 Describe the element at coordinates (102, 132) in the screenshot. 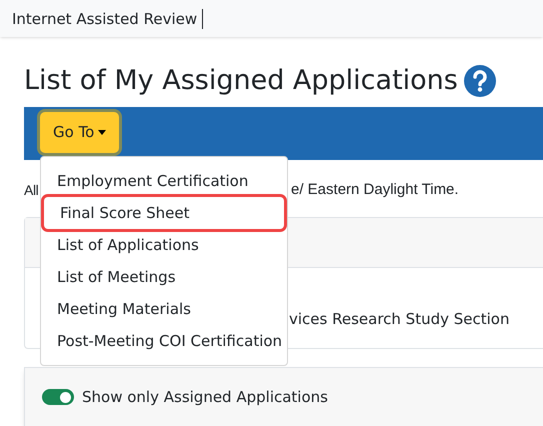

I see `caret-icon` at that location.